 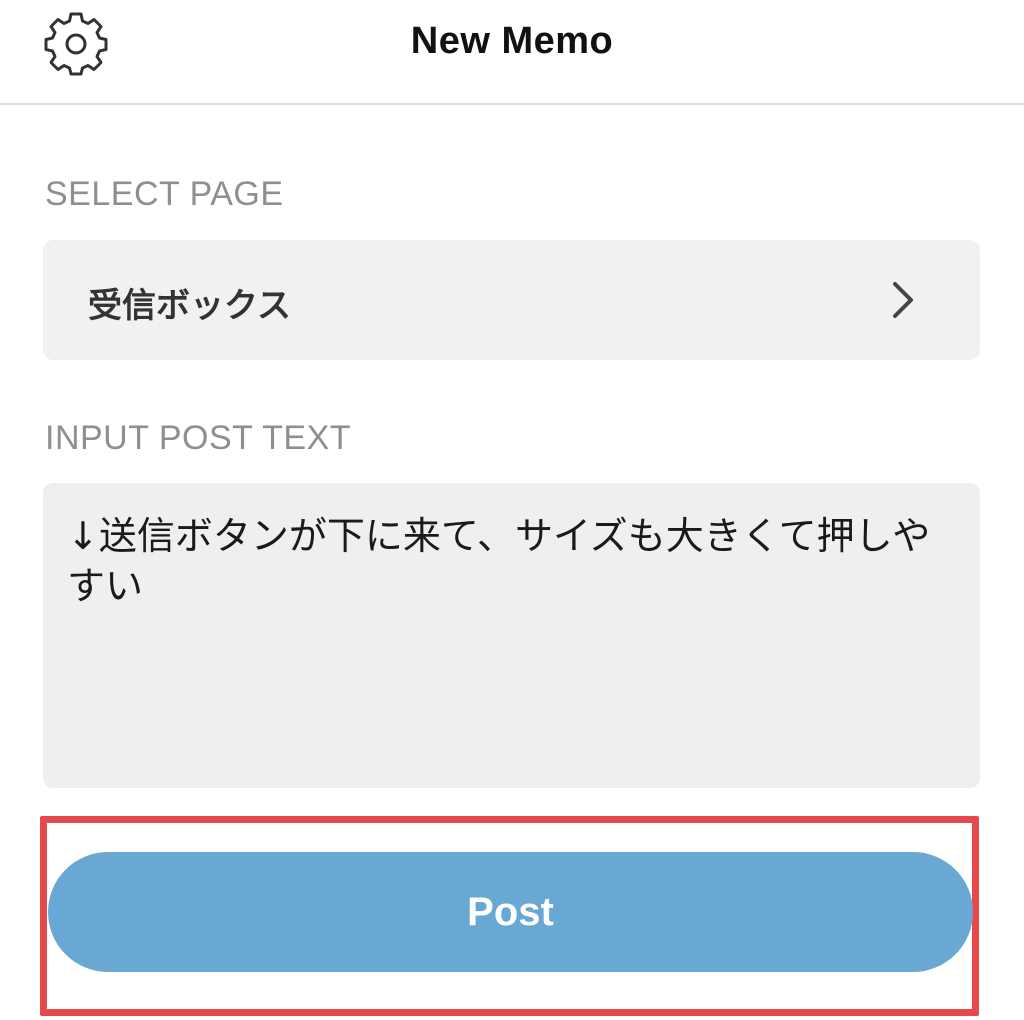 What do you see at coordinates (903, 300) in the screenshot?
I see `chevron-right-icon` at bounding box center [903, 300].